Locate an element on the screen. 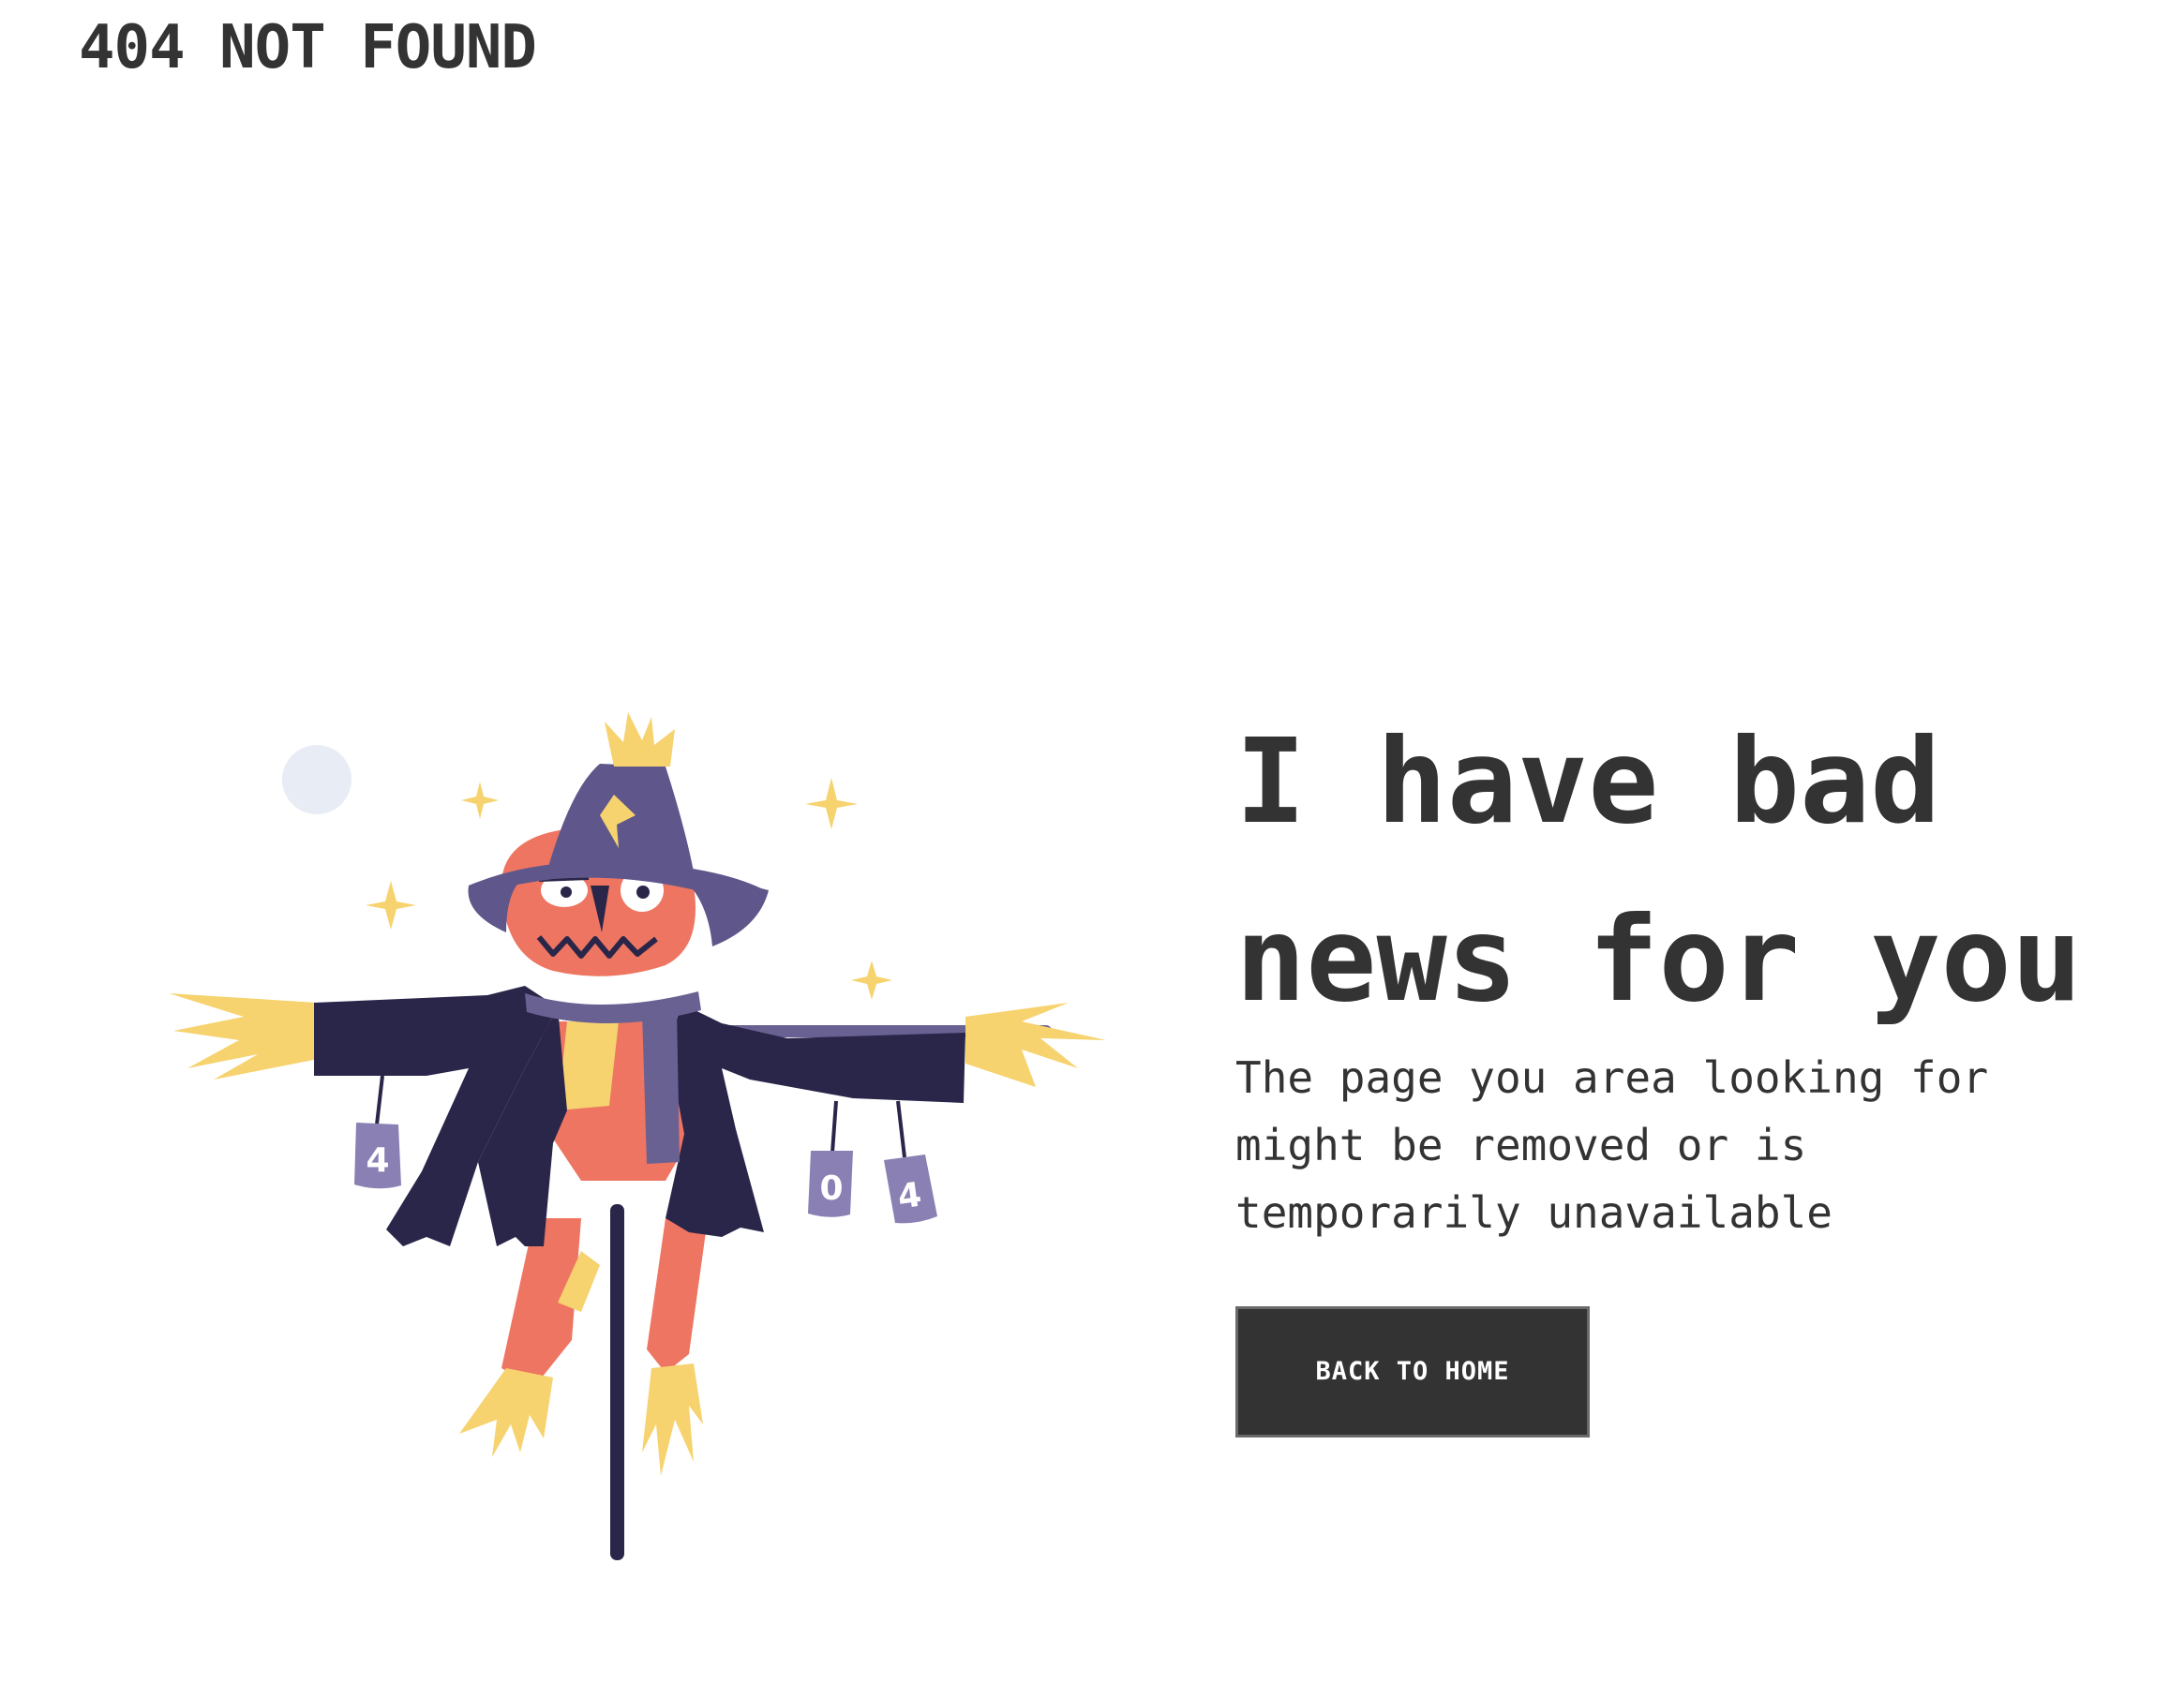 The height and width of the screenshot is (1698, 2184). page-title: 404 NOT FOUND is located at coordinates (308, 48).